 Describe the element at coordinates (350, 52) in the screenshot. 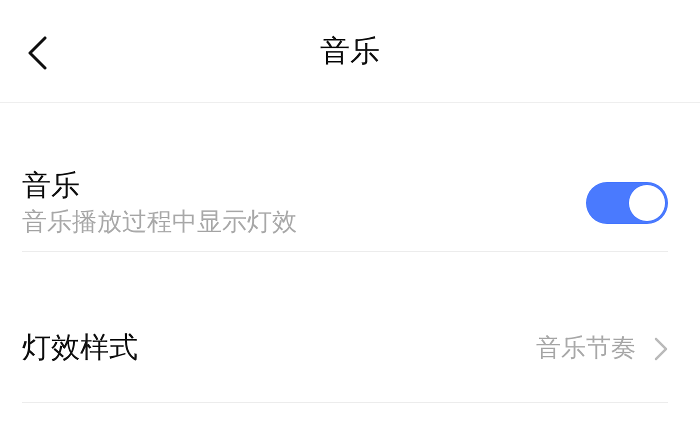

I see `page-title: 音乐` at that location.